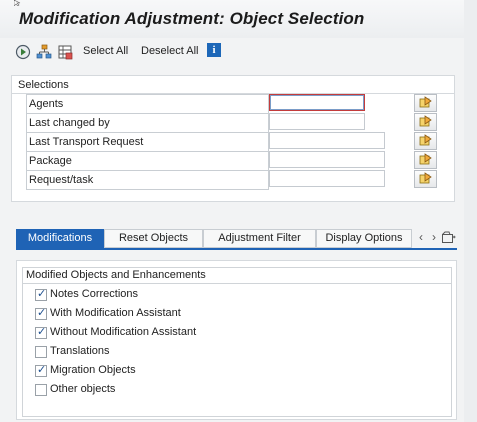 The height and width of the screenshot is (422, 477). What do you see at coordinates (236, 249) in the screenshot?
I see `tab-underline` at bounding box center [236, 249].